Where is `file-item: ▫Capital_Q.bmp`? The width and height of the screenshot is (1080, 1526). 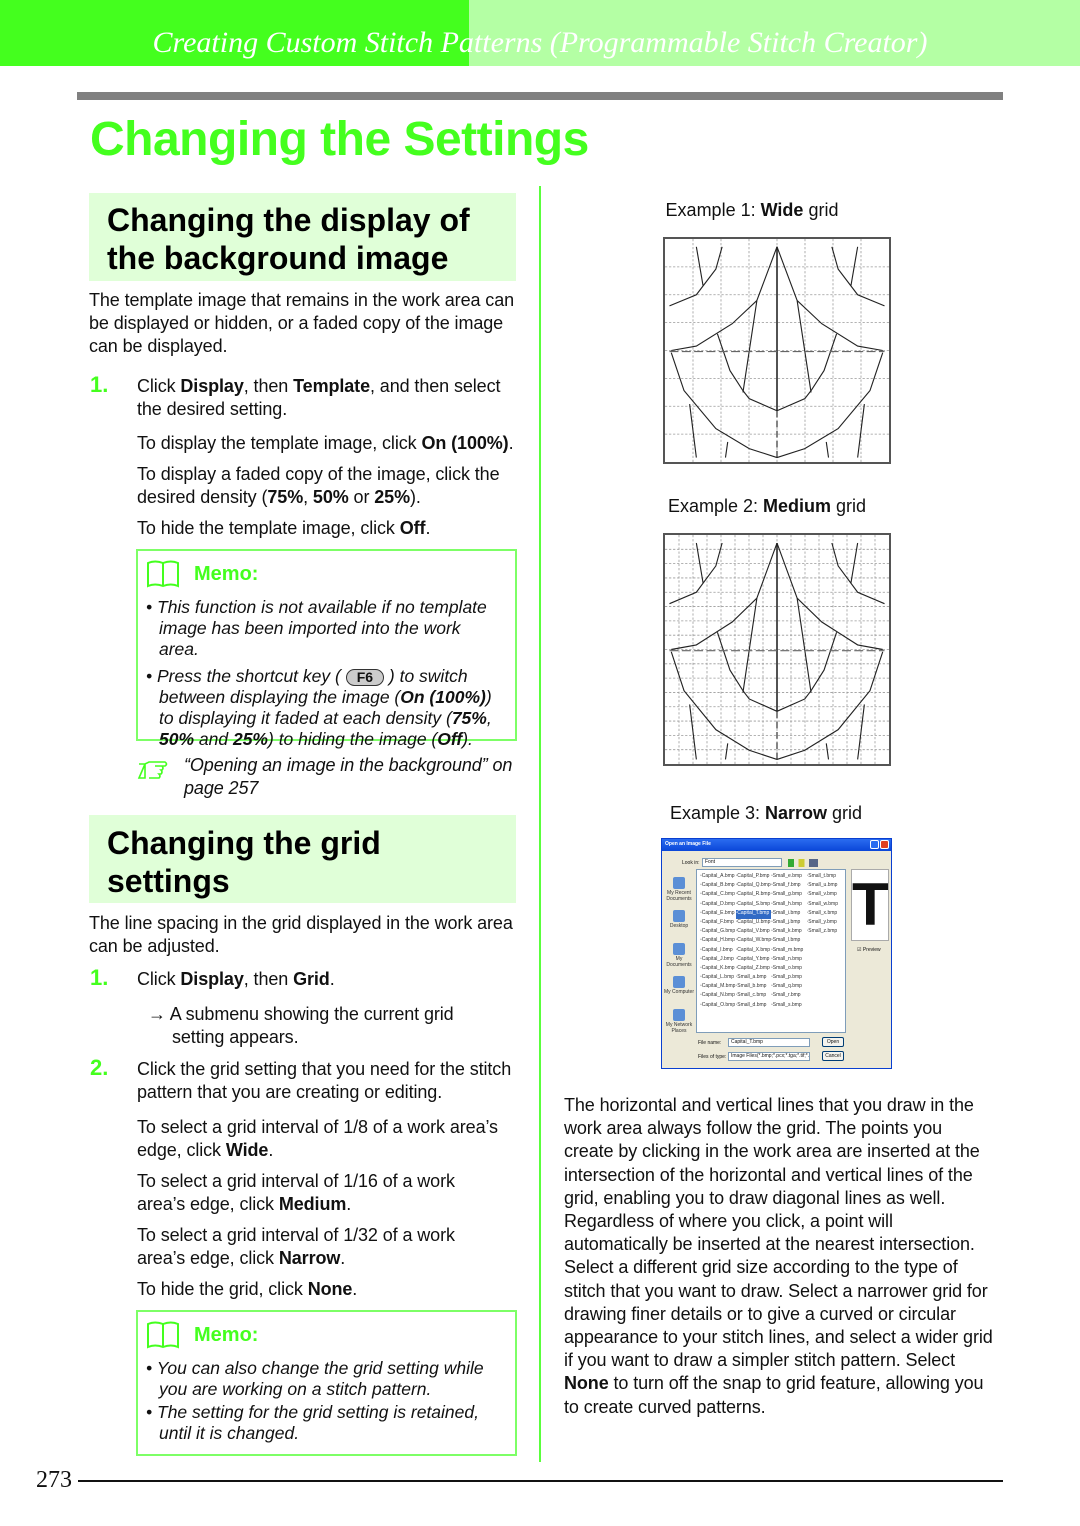 file-item: ▫Capital_Q.bmp is located at coordinates (754, 886).